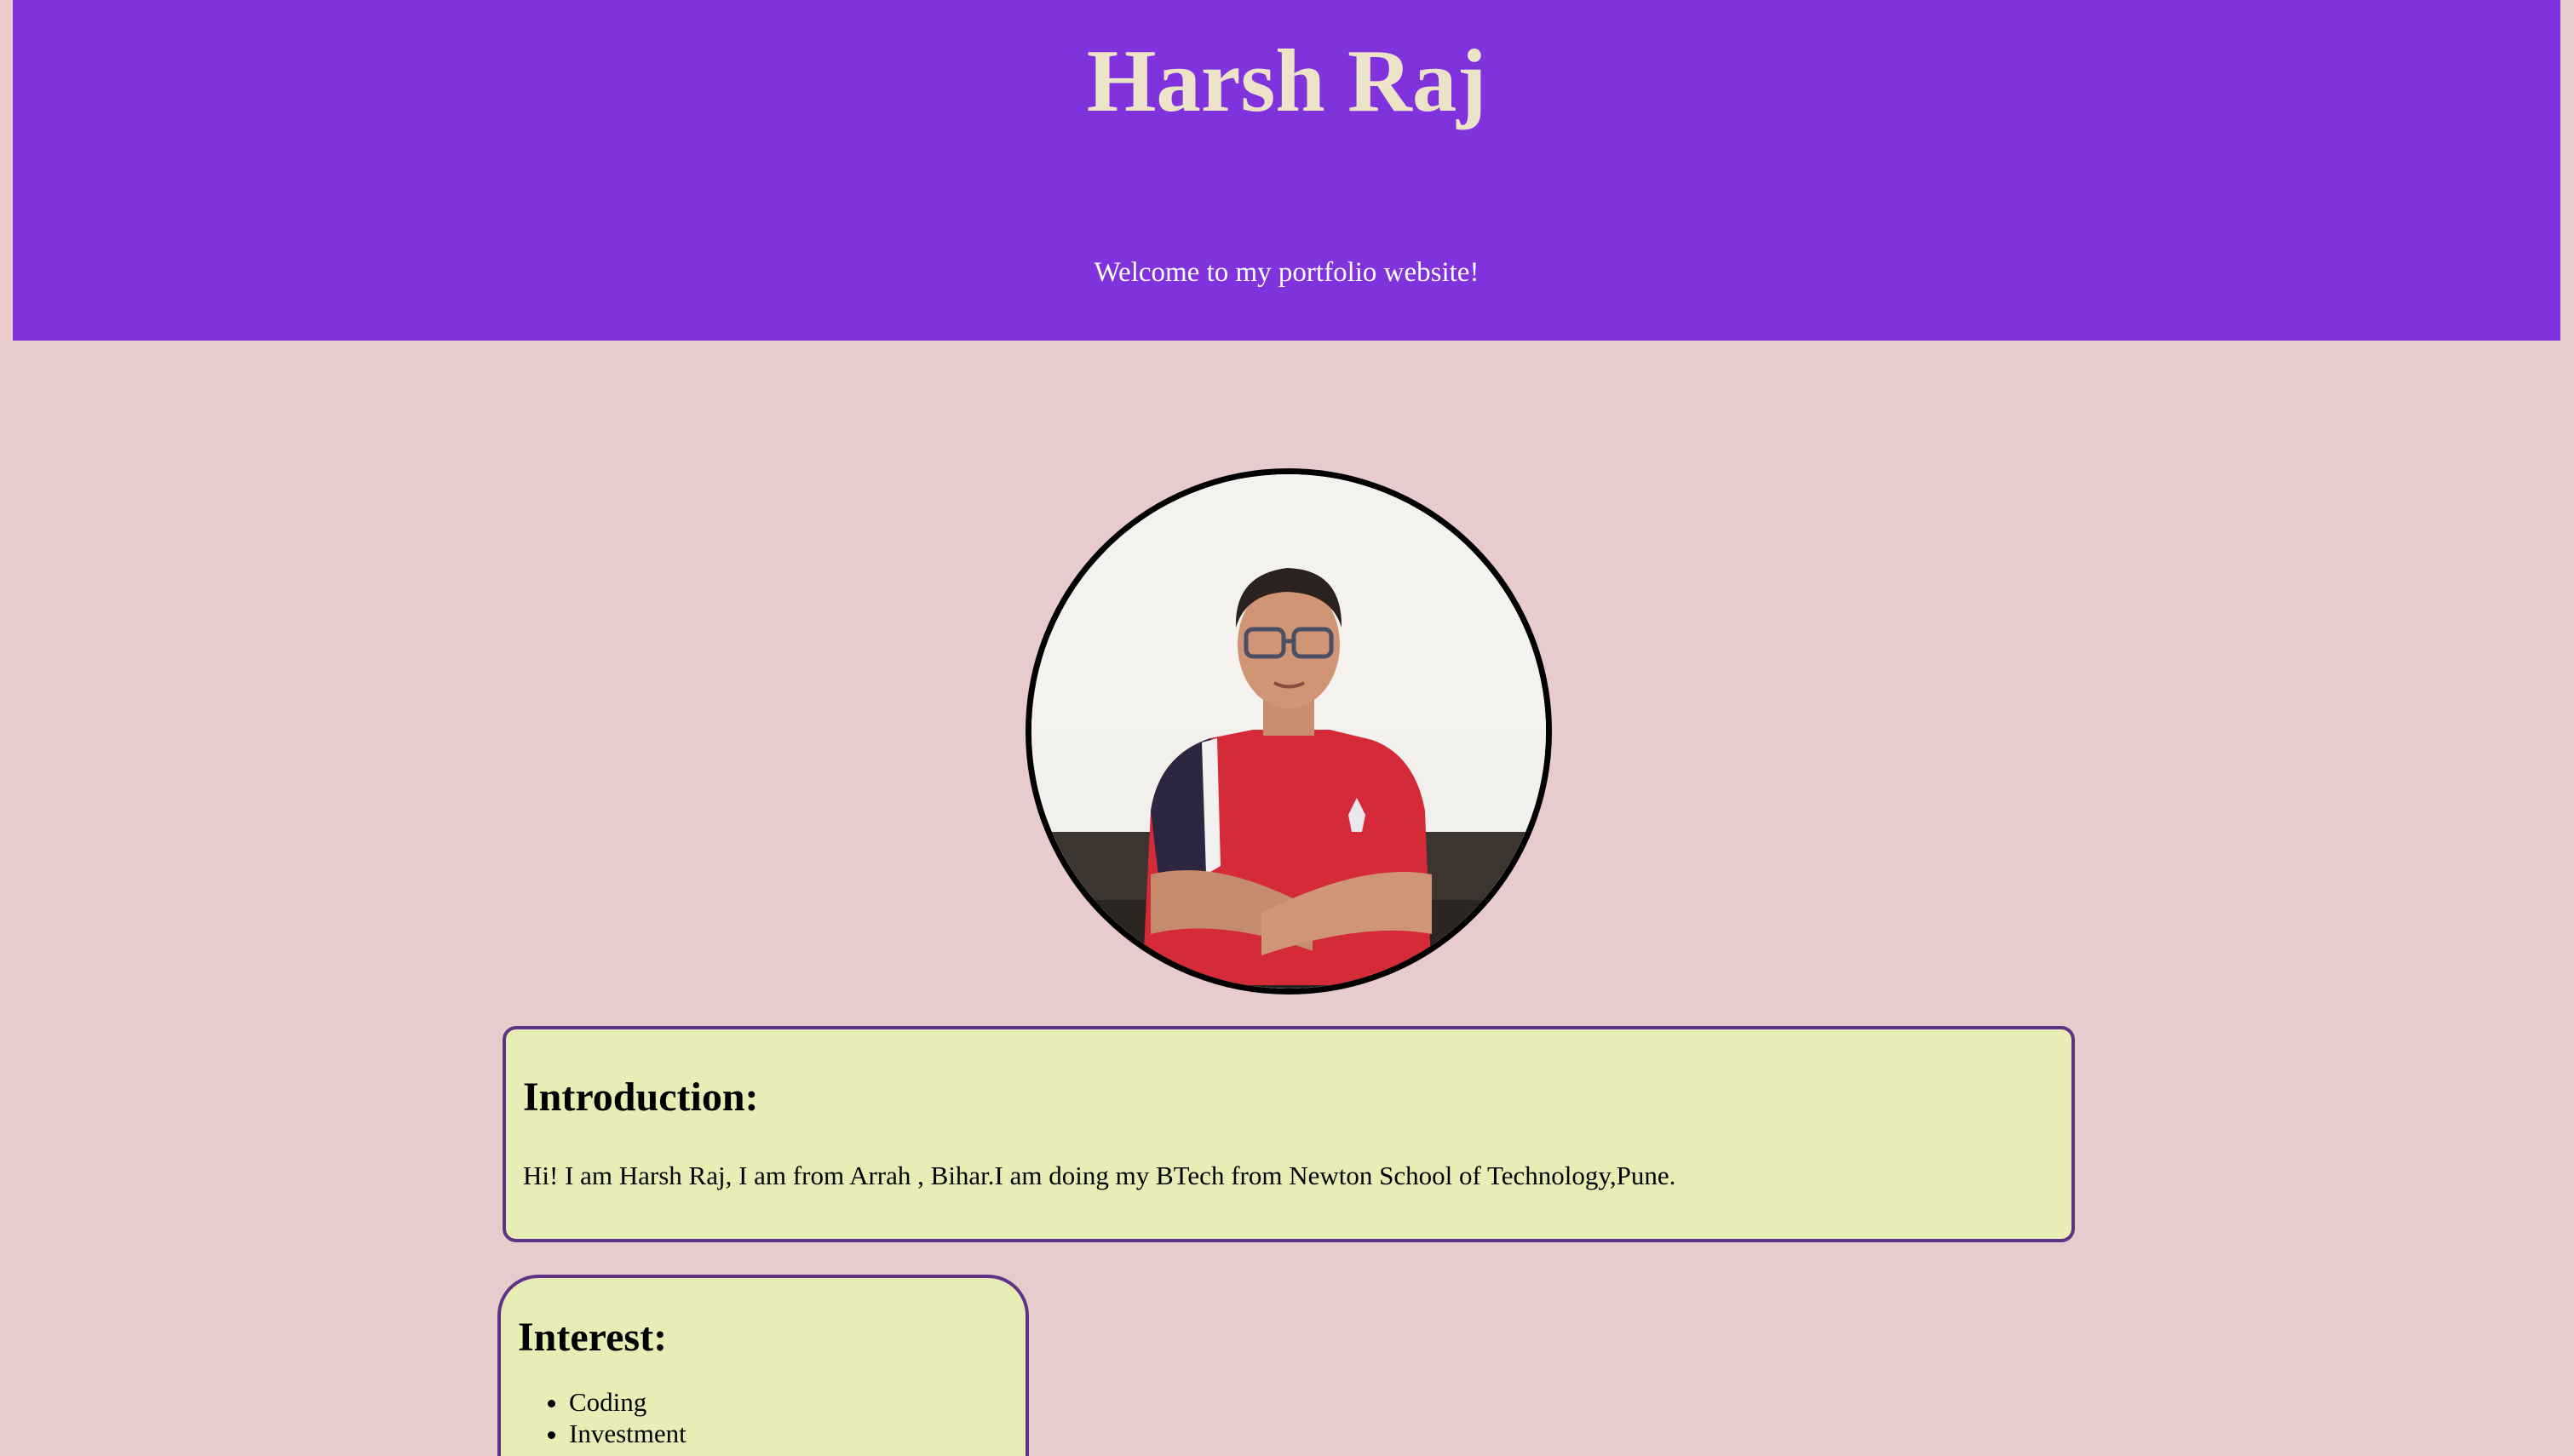  Describe the element at coordinates (628, 1433) in the screenshot. I see `interest-item: Investment` at that location.